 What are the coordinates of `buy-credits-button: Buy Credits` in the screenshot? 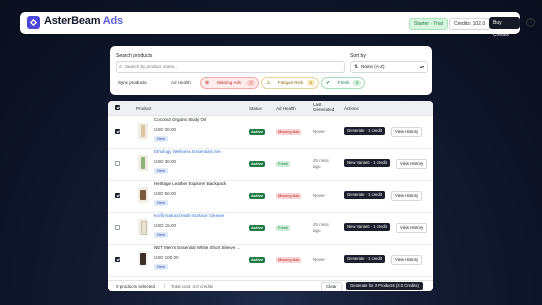 It's located at (504, 27).